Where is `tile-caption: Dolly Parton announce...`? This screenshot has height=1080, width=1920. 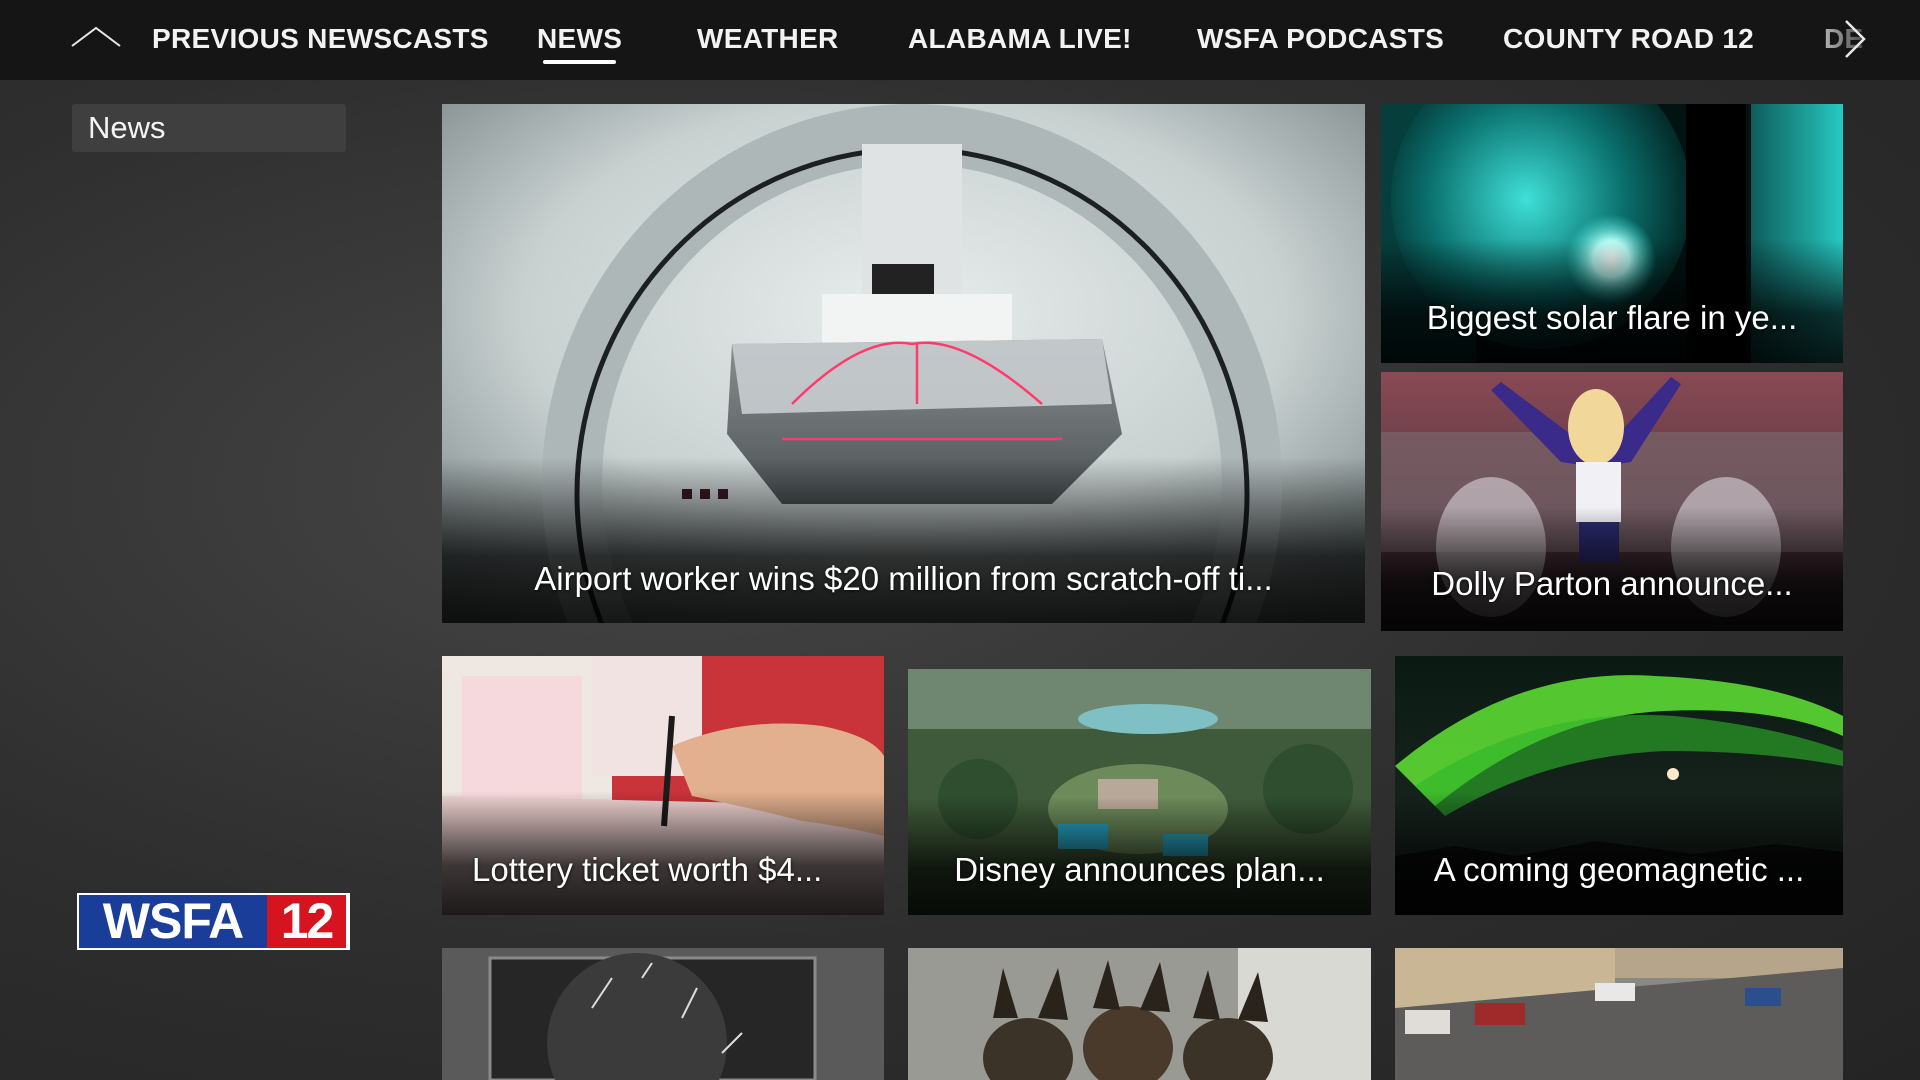
tile-caption: Dolly Parton announce... is located at coordinates (1612, 583).